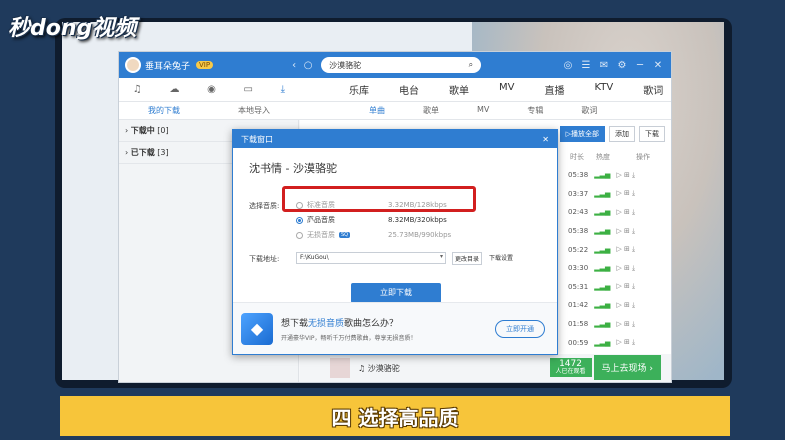 The width and height of the screenshot is (785, 440). I want to click on col-heat: 热度, so click(603, 157).